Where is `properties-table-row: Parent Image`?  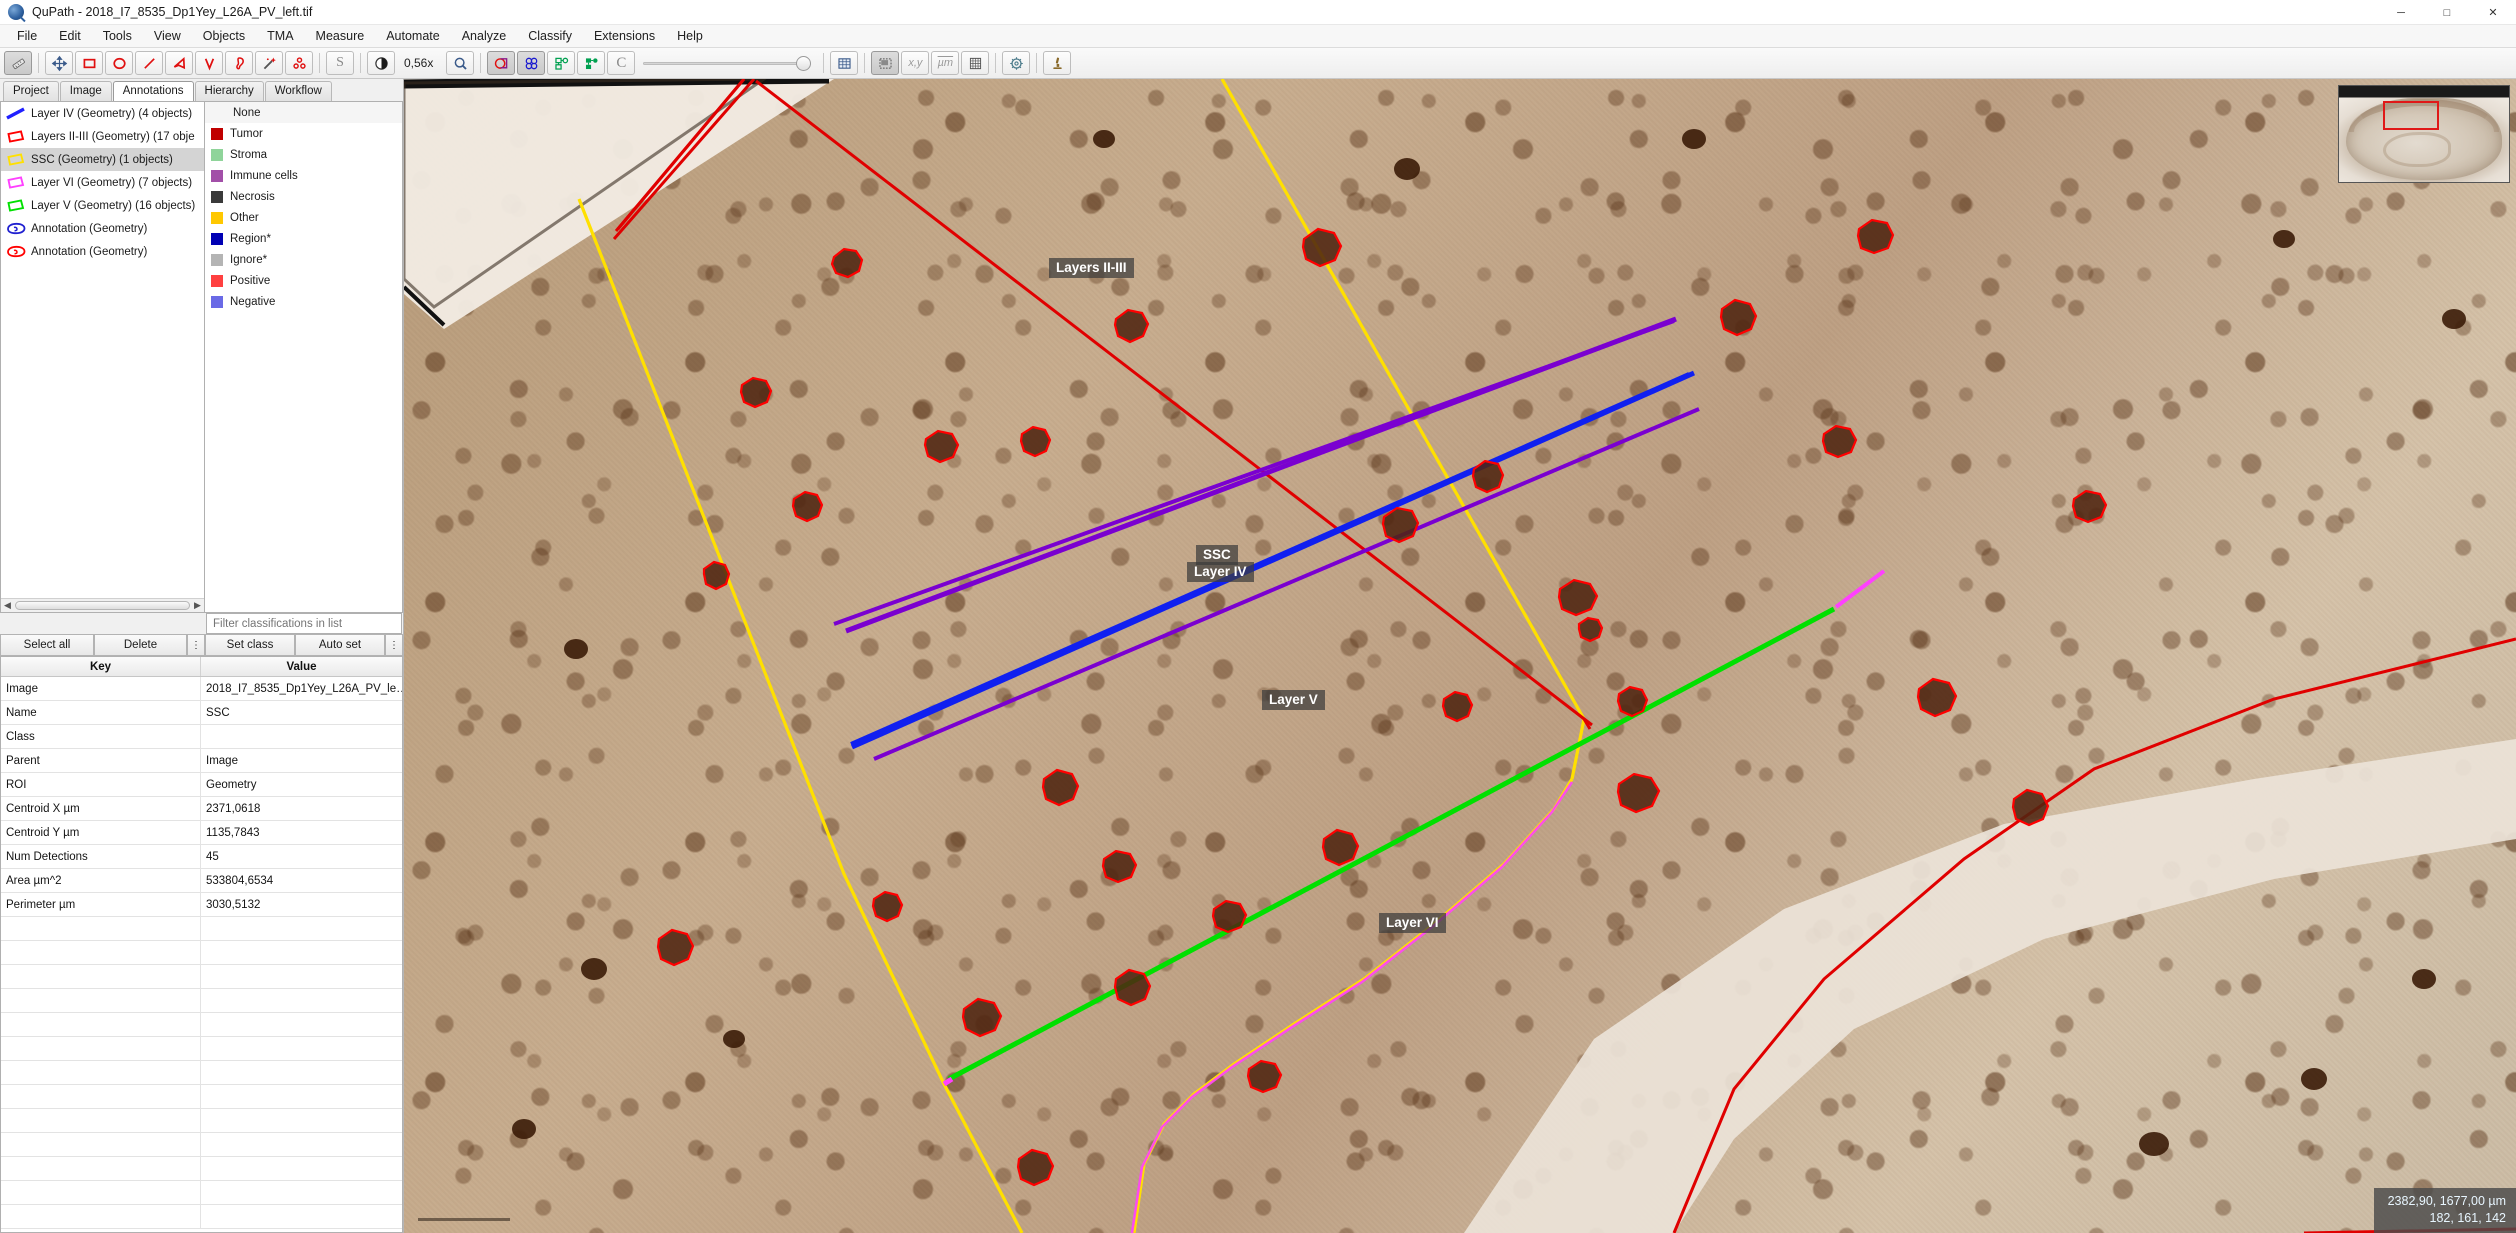
properties-table-row: Parent Image is located at coordinates (201, 761).